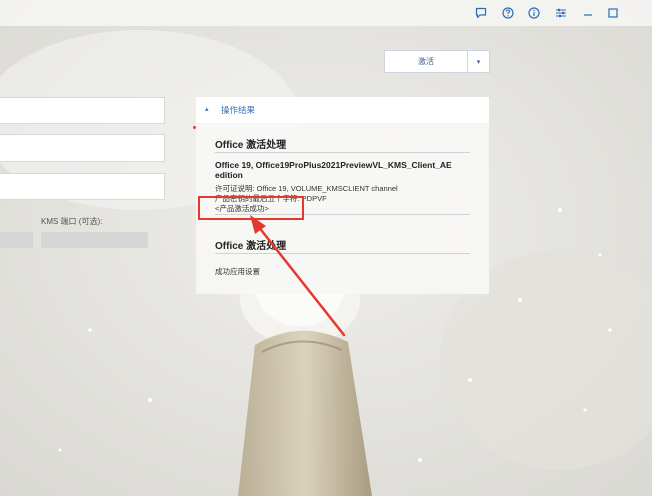  I want to click on kms-port-field, so click(94, 240).